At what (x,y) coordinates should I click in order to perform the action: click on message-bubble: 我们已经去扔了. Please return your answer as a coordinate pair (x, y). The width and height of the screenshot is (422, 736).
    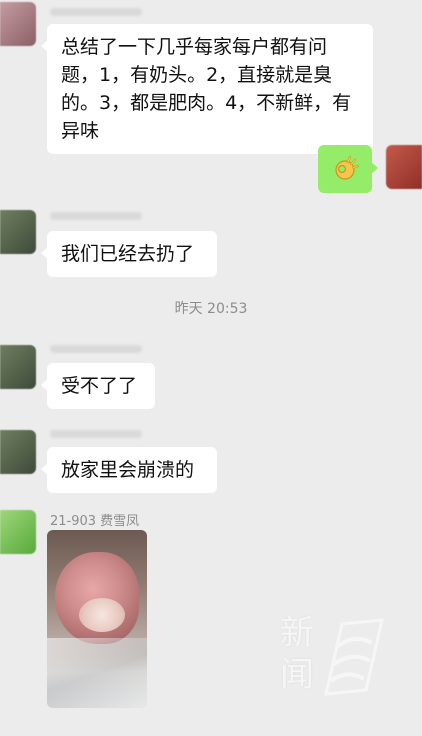
    Looking at the image, I should click on (129, 254).